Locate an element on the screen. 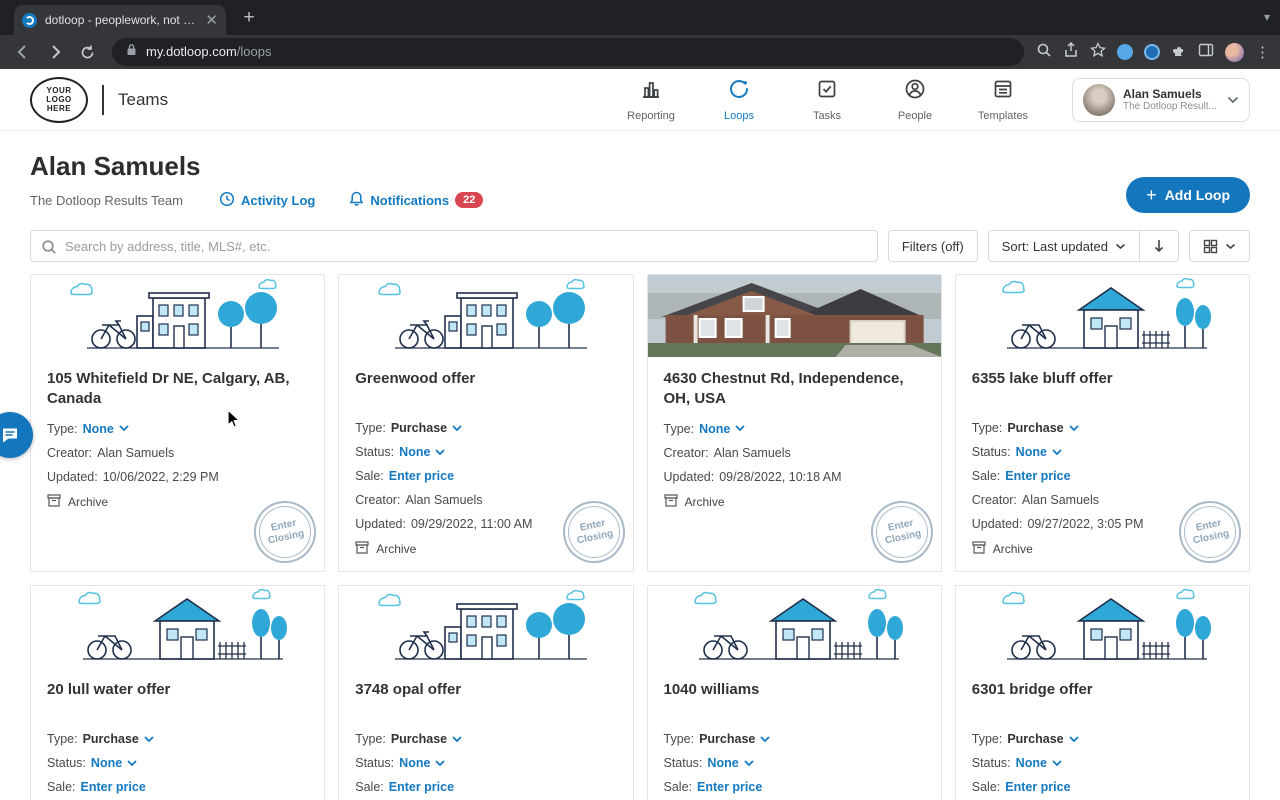  plus-icon: + is located at coordinates (1151, 195).